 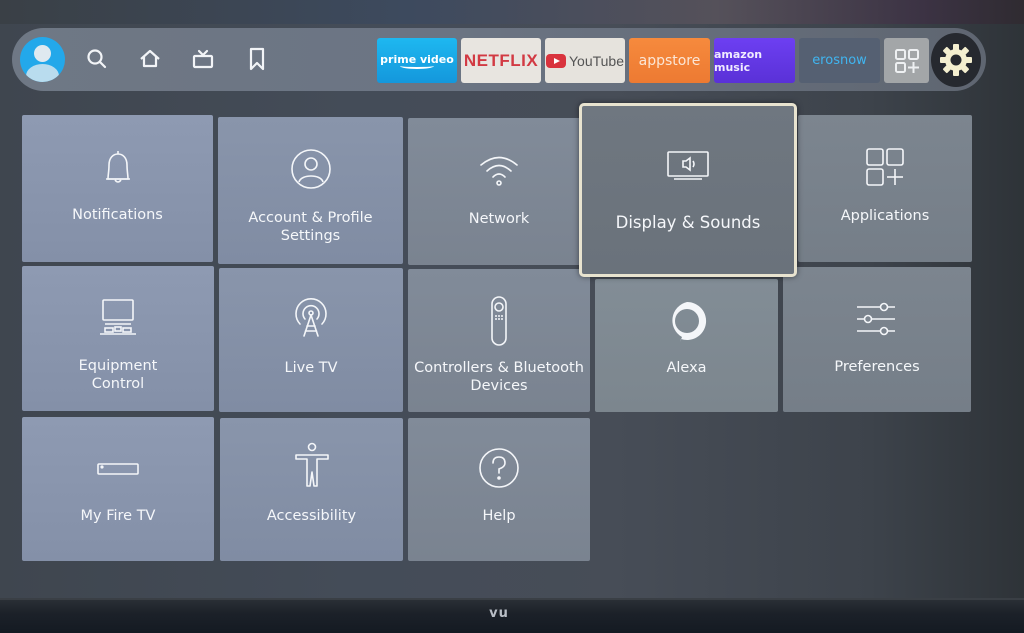 What do you see at coordinates (688, 166) in the screenshot?
I see `tv-speaker-icon` at bounding box center [688, 166].